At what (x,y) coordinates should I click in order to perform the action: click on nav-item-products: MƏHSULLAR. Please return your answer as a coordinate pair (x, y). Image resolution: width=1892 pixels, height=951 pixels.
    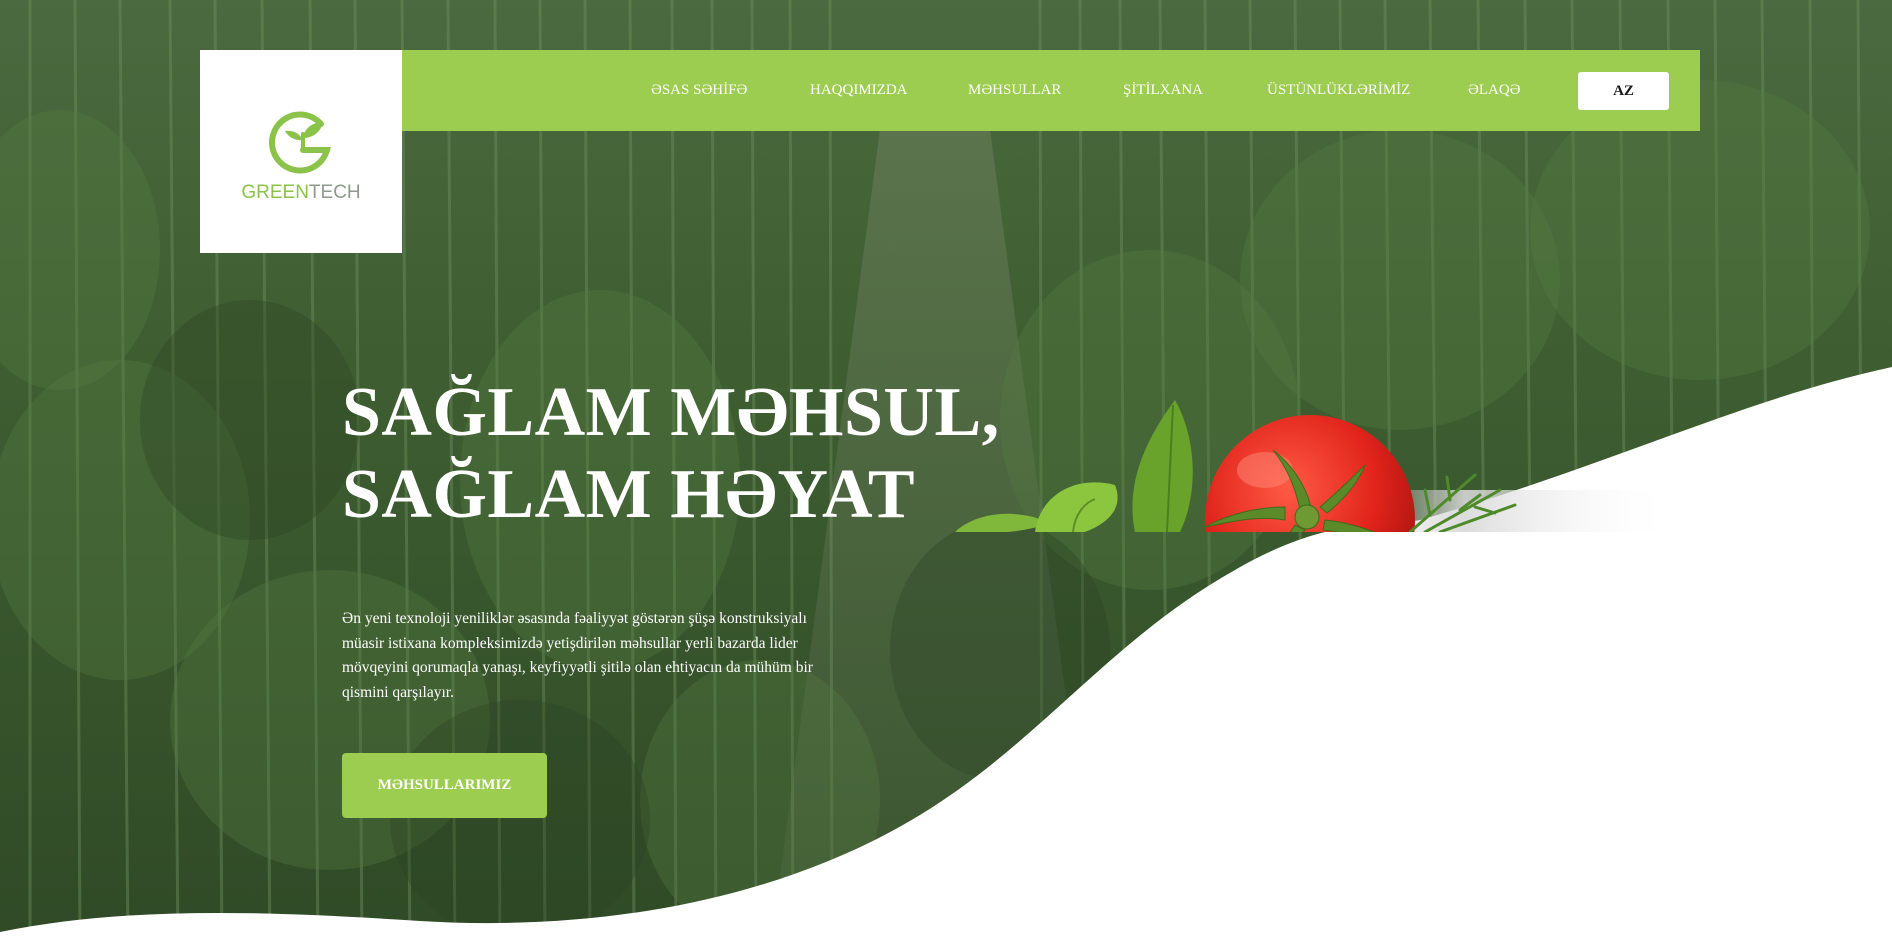
    Looking at the image, I should click on (1014, 90).